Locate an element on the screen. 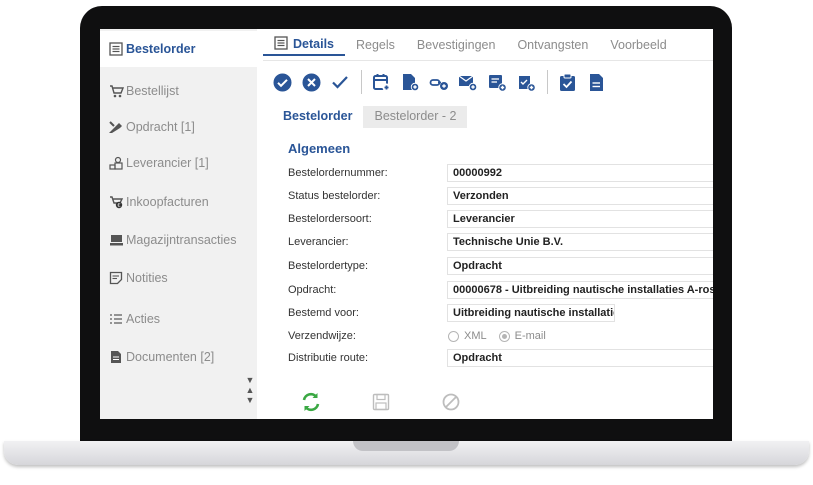 The image size is (813, 485). sidebar-item-label: Leverancier [1] is located at coordinates (167, 163).